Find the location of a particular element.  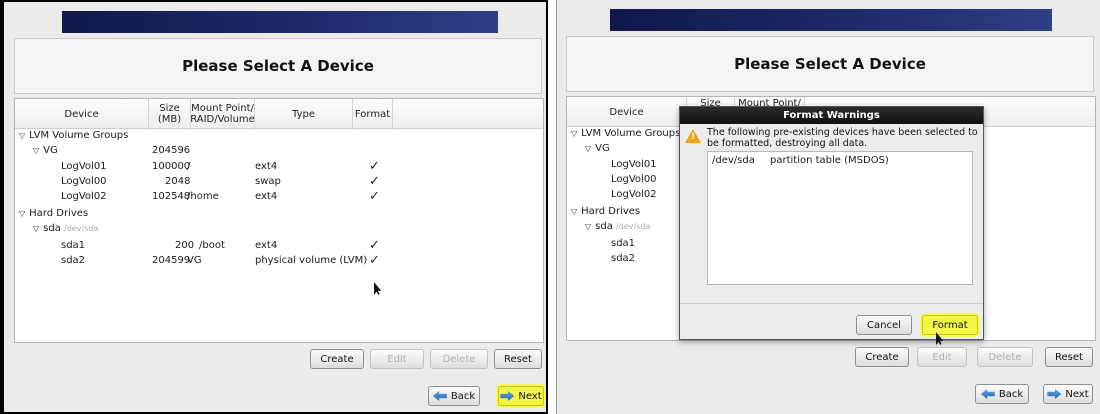

list-item: /dev/sda partition table (MSDOS) is located at coordinates (840, 160).